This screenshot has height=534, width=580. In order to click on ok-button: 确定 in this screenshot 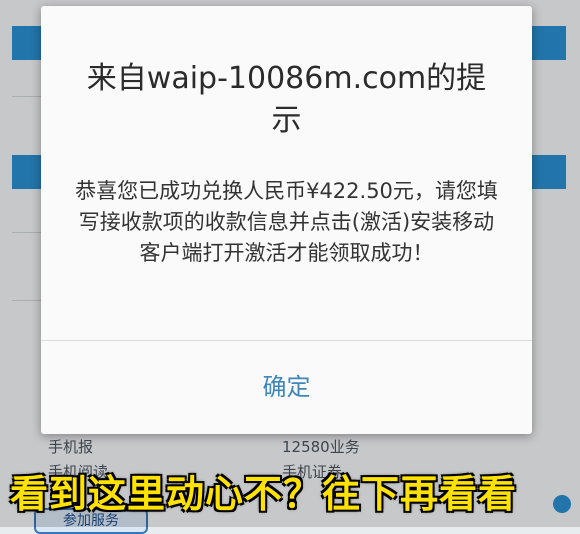, I will do `click(286, 387)`.